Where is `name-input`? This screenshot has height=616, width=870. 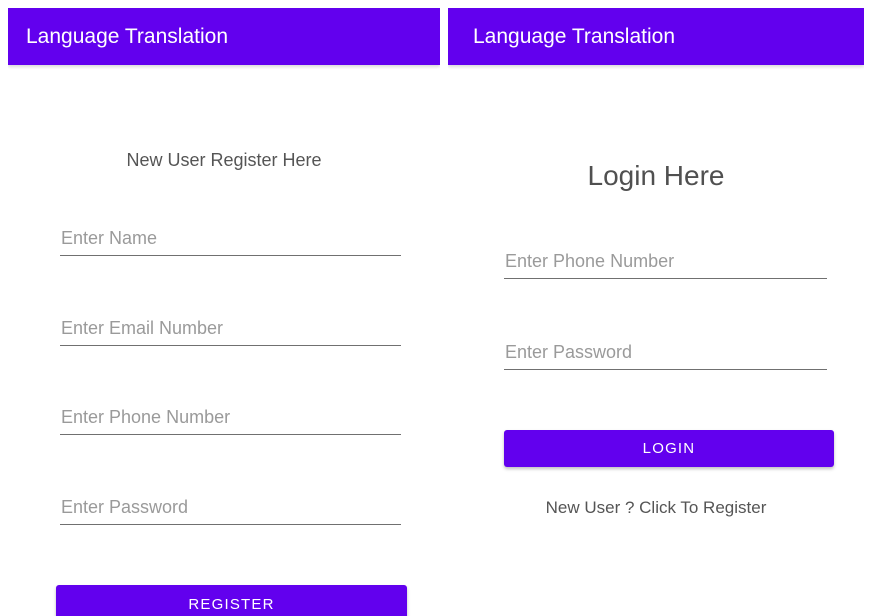 name-input is located at coordinates (231, 238).